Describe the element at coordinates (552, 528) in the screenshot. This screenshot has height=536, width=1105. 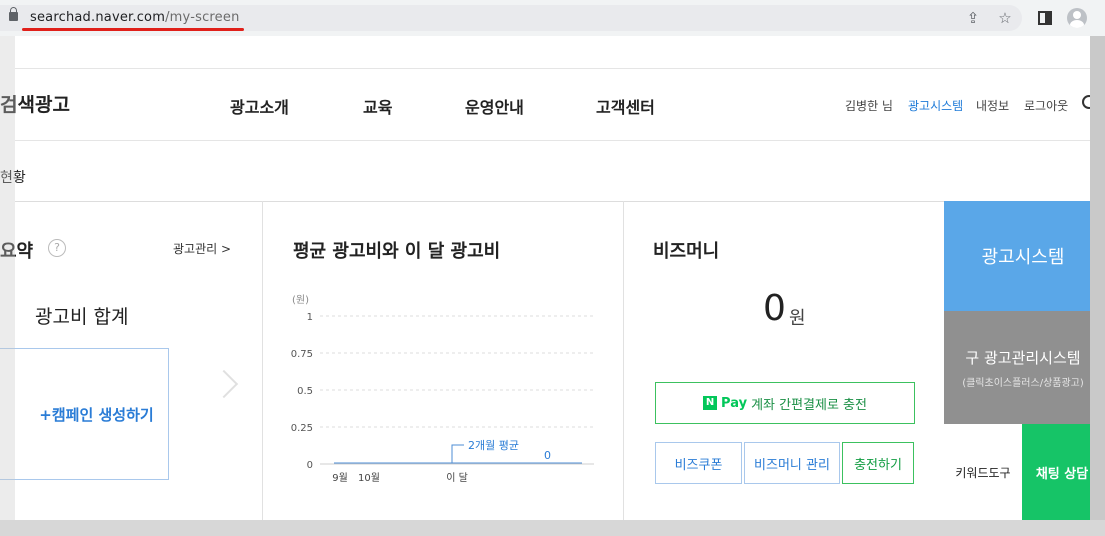
I see `bottom-overlay-strip` at that location.